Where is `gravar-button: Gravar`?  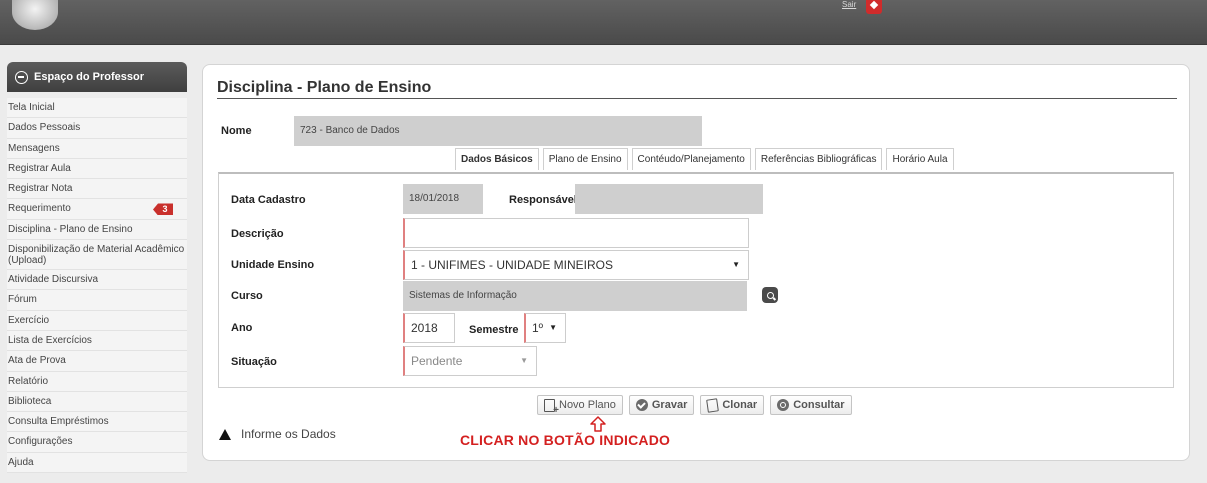 gravar-button: Gravar is located at coordinates (661, 405).